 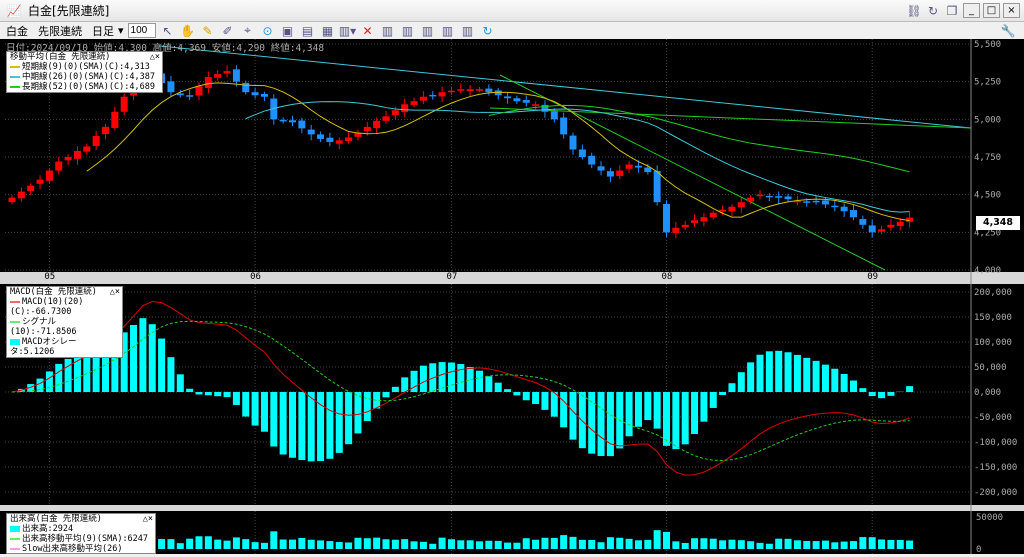 What do you see at coordinates (64, 292) in the screenshot?
I see `macd-legend-title: MACD(白金 先限連続)` at bounding box center [64, 292].